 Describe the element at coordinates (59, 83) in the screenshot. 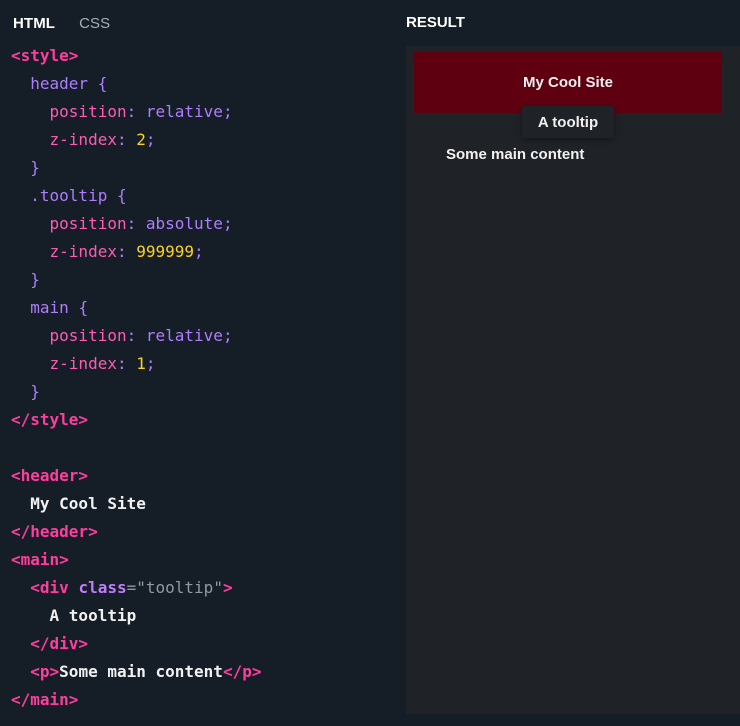

I see `code-token: header` at that location.